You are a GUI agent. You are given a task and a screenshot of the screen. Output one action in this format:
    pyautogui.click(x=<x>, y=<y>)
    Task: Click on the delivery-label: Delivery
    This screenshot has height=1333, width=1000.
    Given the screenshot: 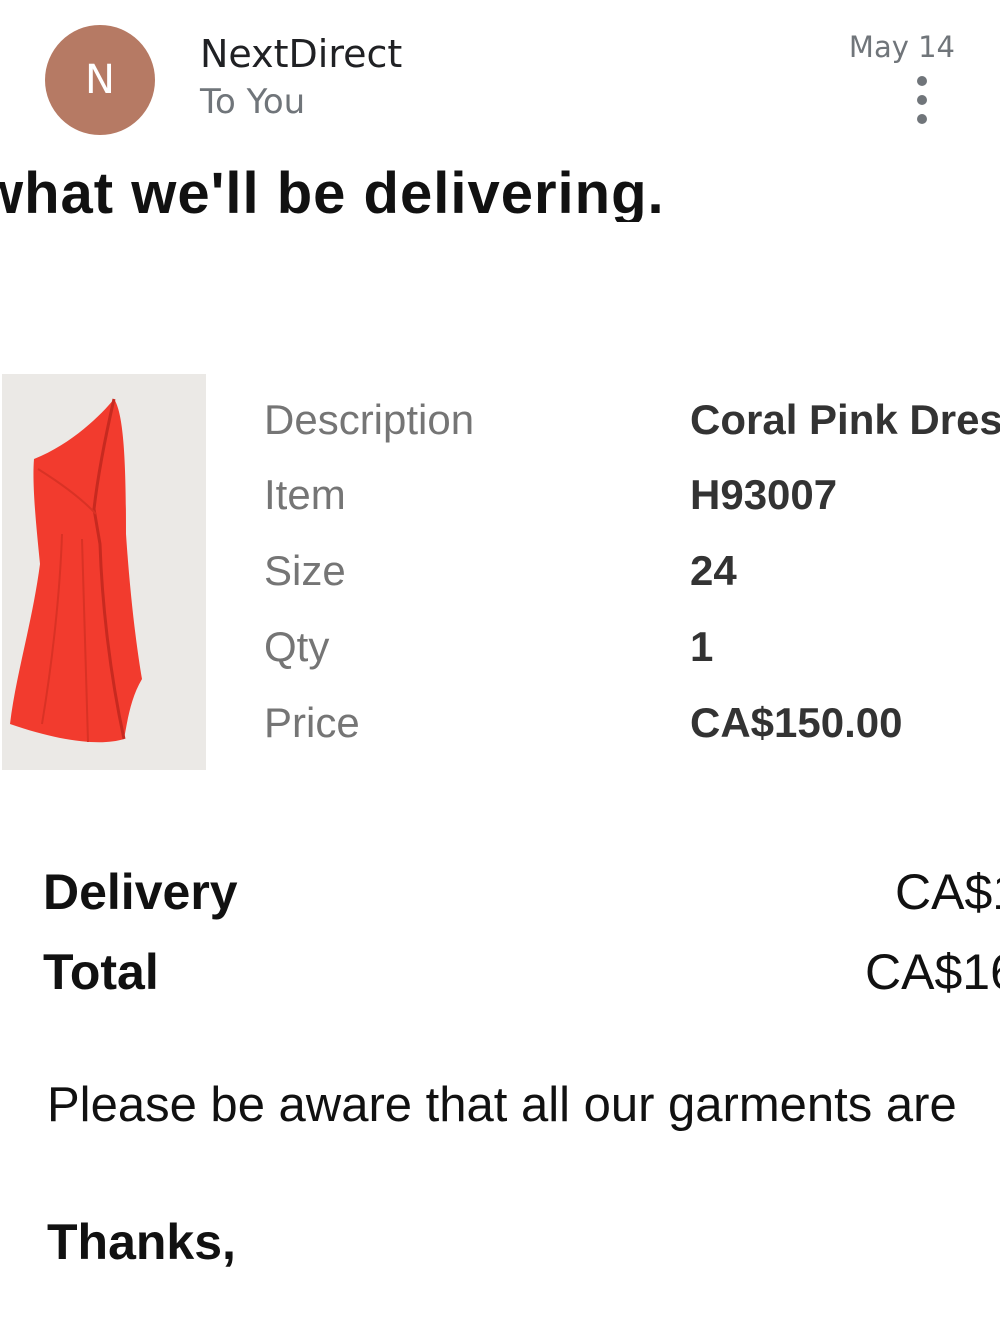 What is the action you would take?
    pyautogui.click(x=140, y=892)
    